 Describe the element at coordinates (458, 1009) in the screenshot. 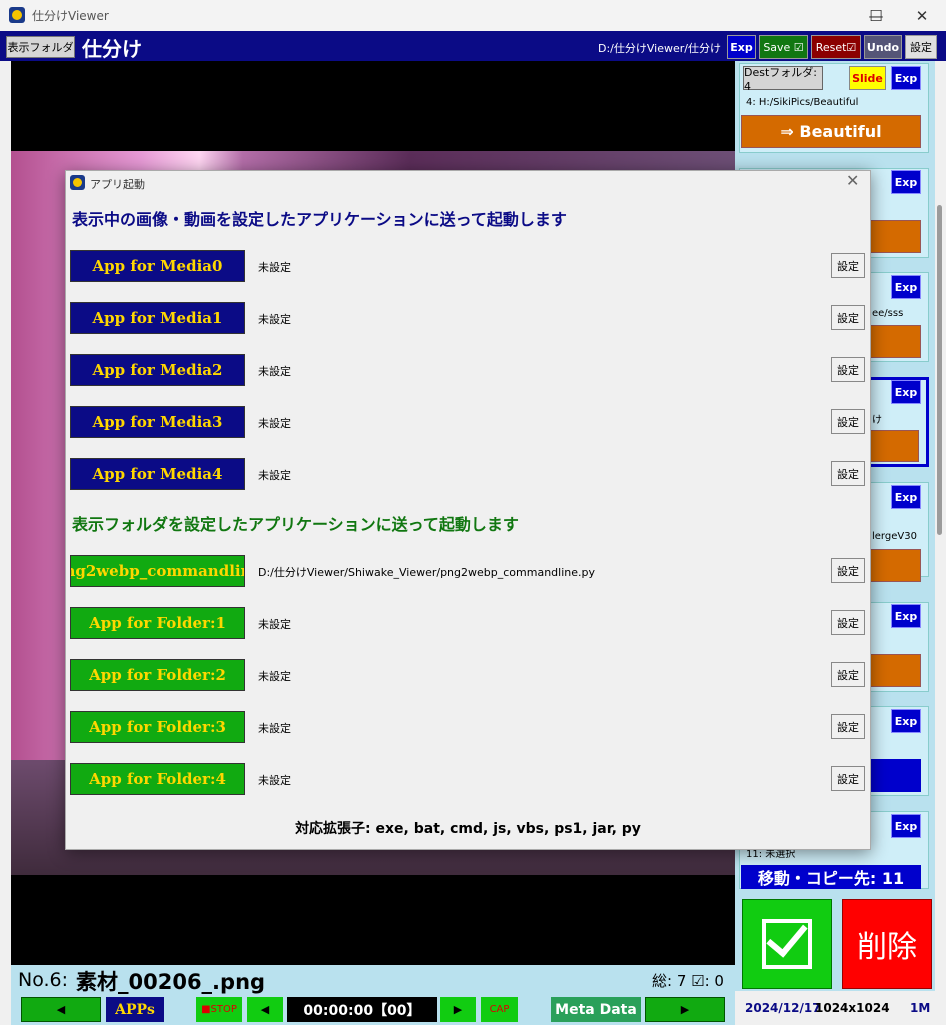

I see `frame-forward-button: ▶` at that location.